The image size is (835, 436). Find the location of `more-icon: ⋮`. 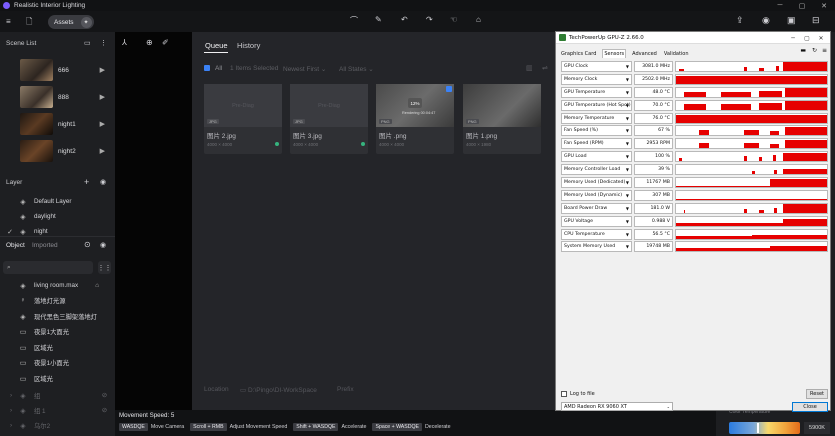

more-icon: ⋮ is located at coordinates (103, 43).